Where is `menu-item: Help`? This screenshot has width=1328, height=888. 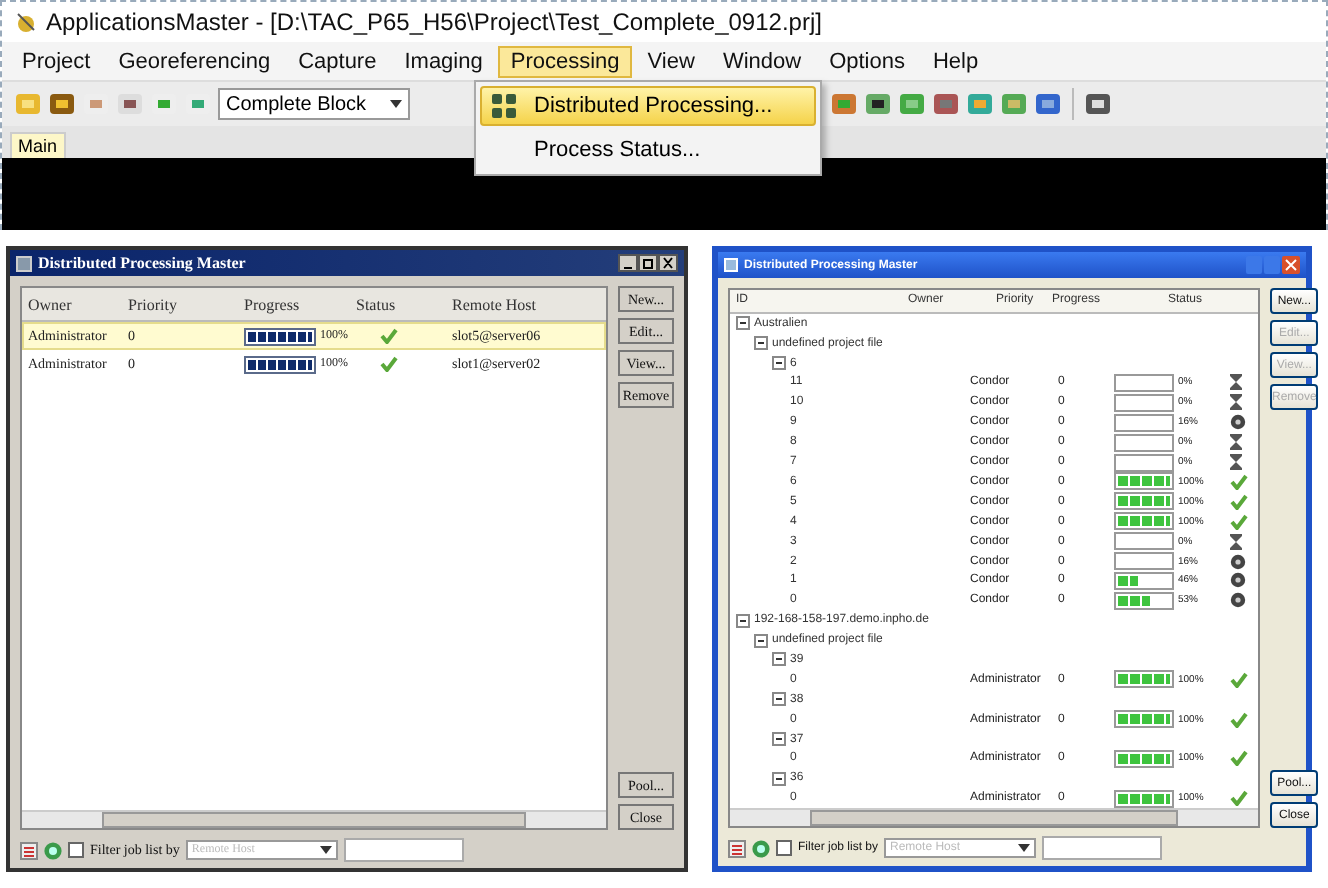 menu-item: Help is located at coordinates (955, 61).